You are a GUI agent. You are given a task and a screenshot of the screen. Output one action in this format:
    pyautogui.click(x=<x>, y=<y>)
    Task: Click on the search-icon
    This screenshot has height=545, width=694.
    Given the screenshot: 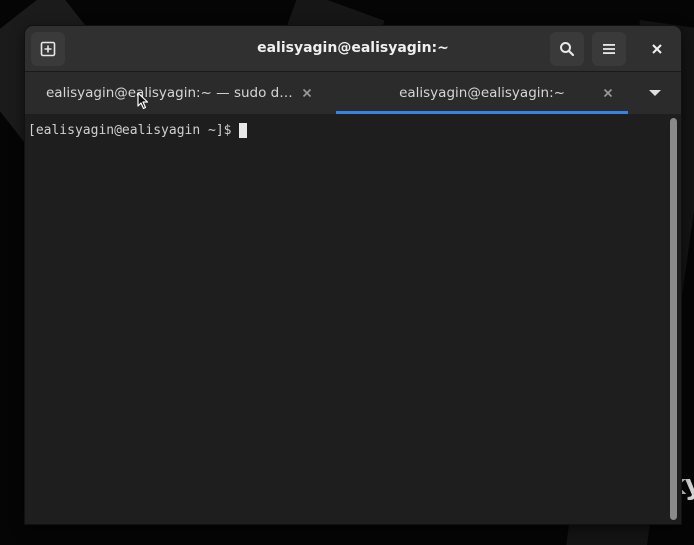 What is the action you would take?
    pyautogui.click(x=567, y=49)
    